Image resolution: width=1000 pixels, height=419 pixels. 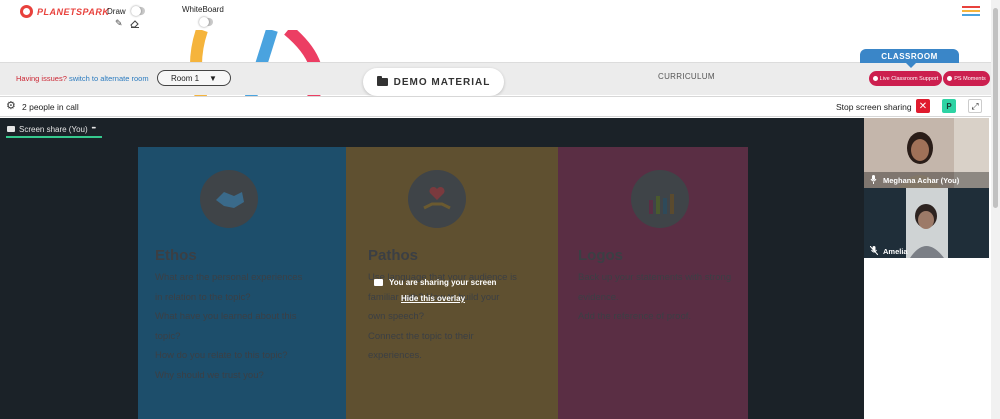 What do you see at coordinates (895, 251) in the screenshot?
I see `participant-name: Amelia` at bounding box center [895, 251].